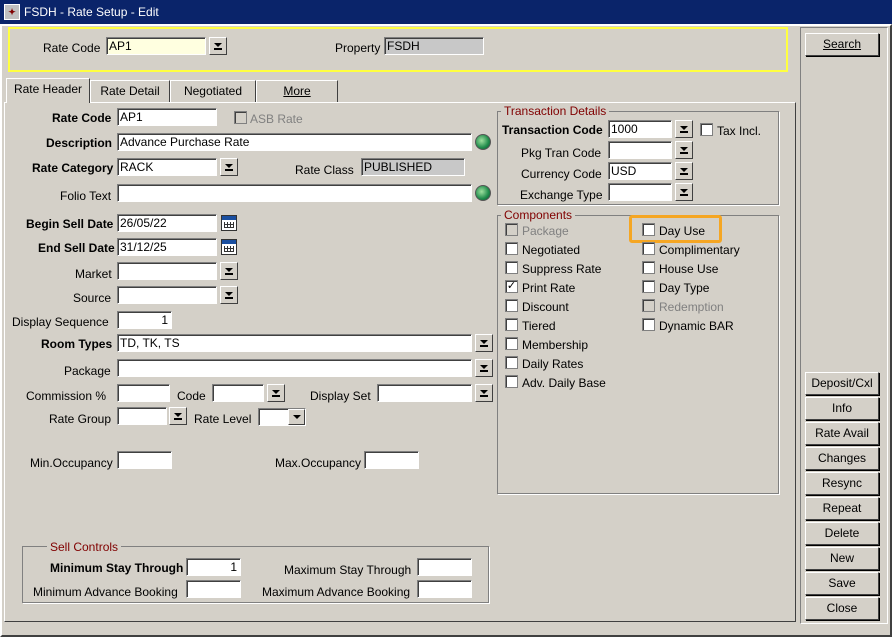  Describe the element at coordinates (223, 419) in the screenshot. I see `rate-level-label: Rate Level` at that location.